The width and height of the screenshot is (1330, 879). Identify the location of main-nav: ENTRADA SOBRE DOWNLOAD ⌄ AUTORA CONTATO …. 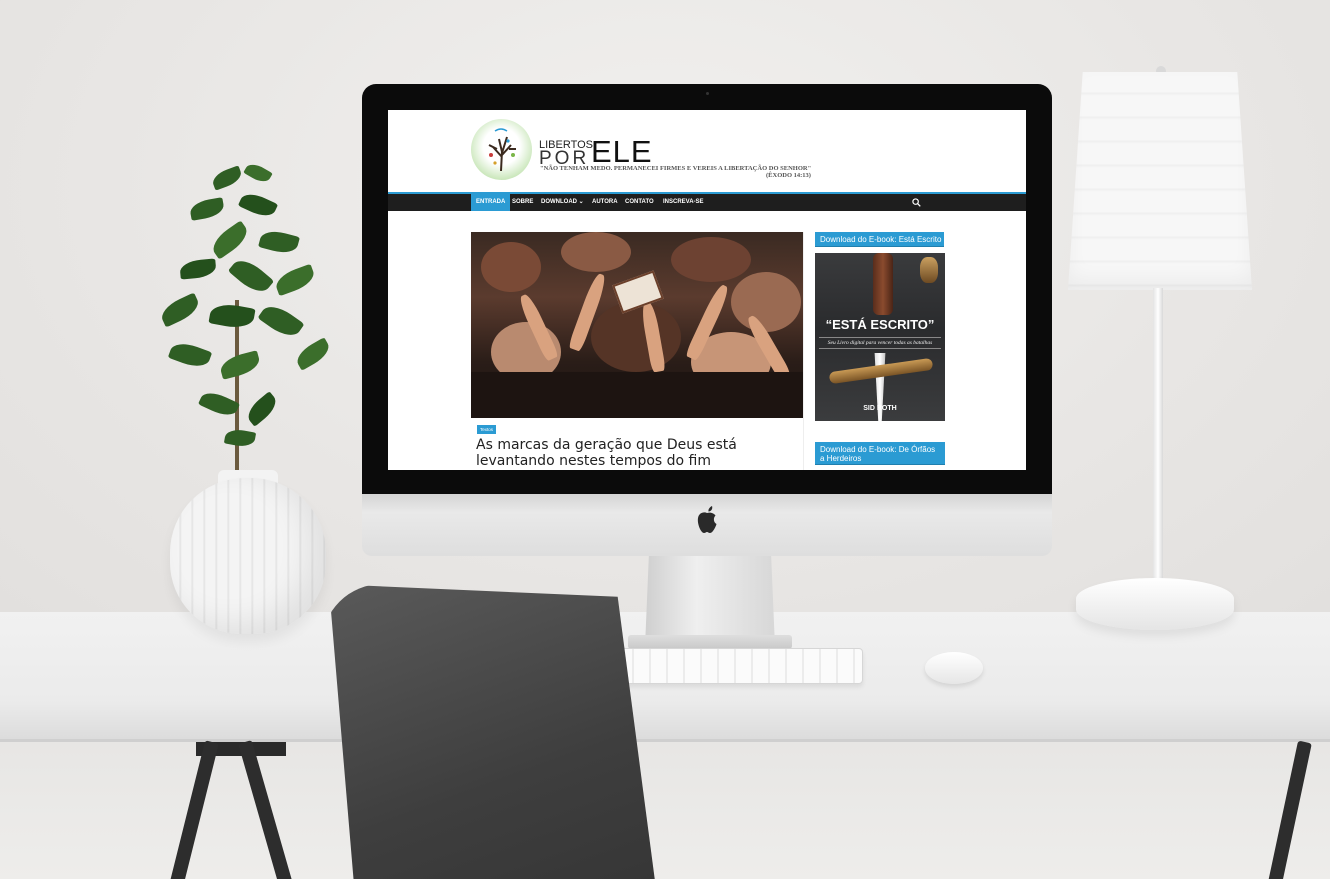
(707, 201).